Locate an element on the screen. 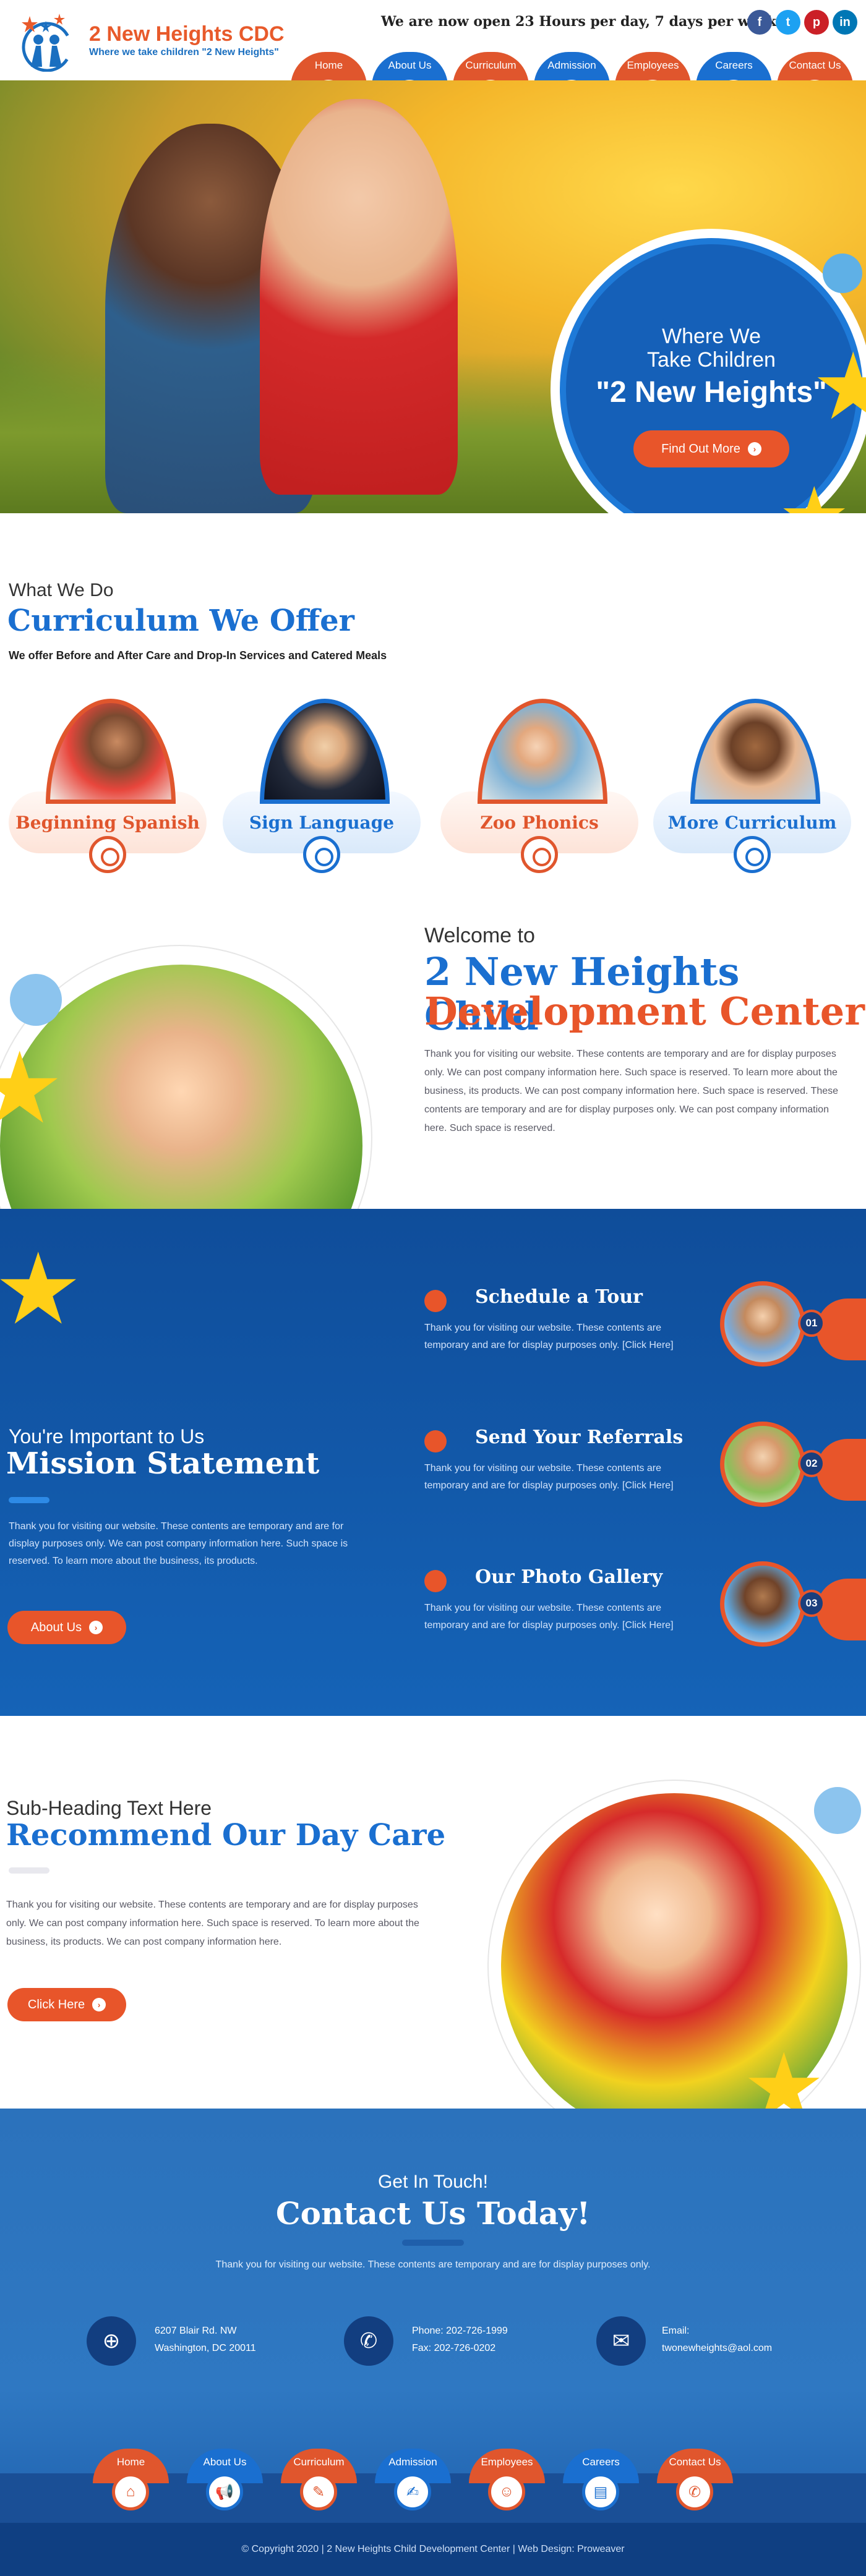 Image resolution: width=866 pixels, height=2576 pixels. phone-number: Phone: 202-726-1999 is located at coordinates (460, 2331).